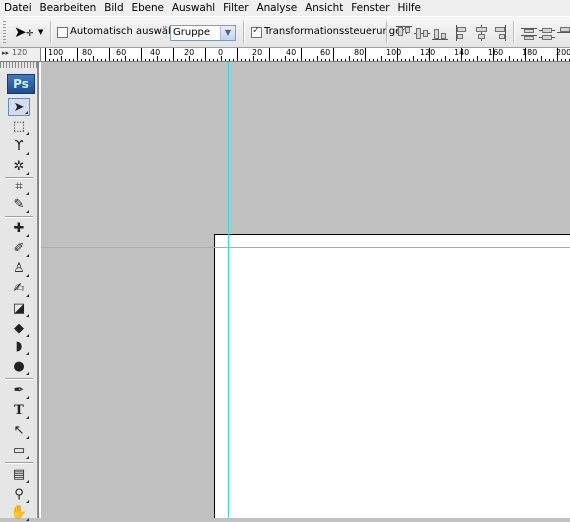  I want to click on transform-controls-checkbox, so click(256, 31).